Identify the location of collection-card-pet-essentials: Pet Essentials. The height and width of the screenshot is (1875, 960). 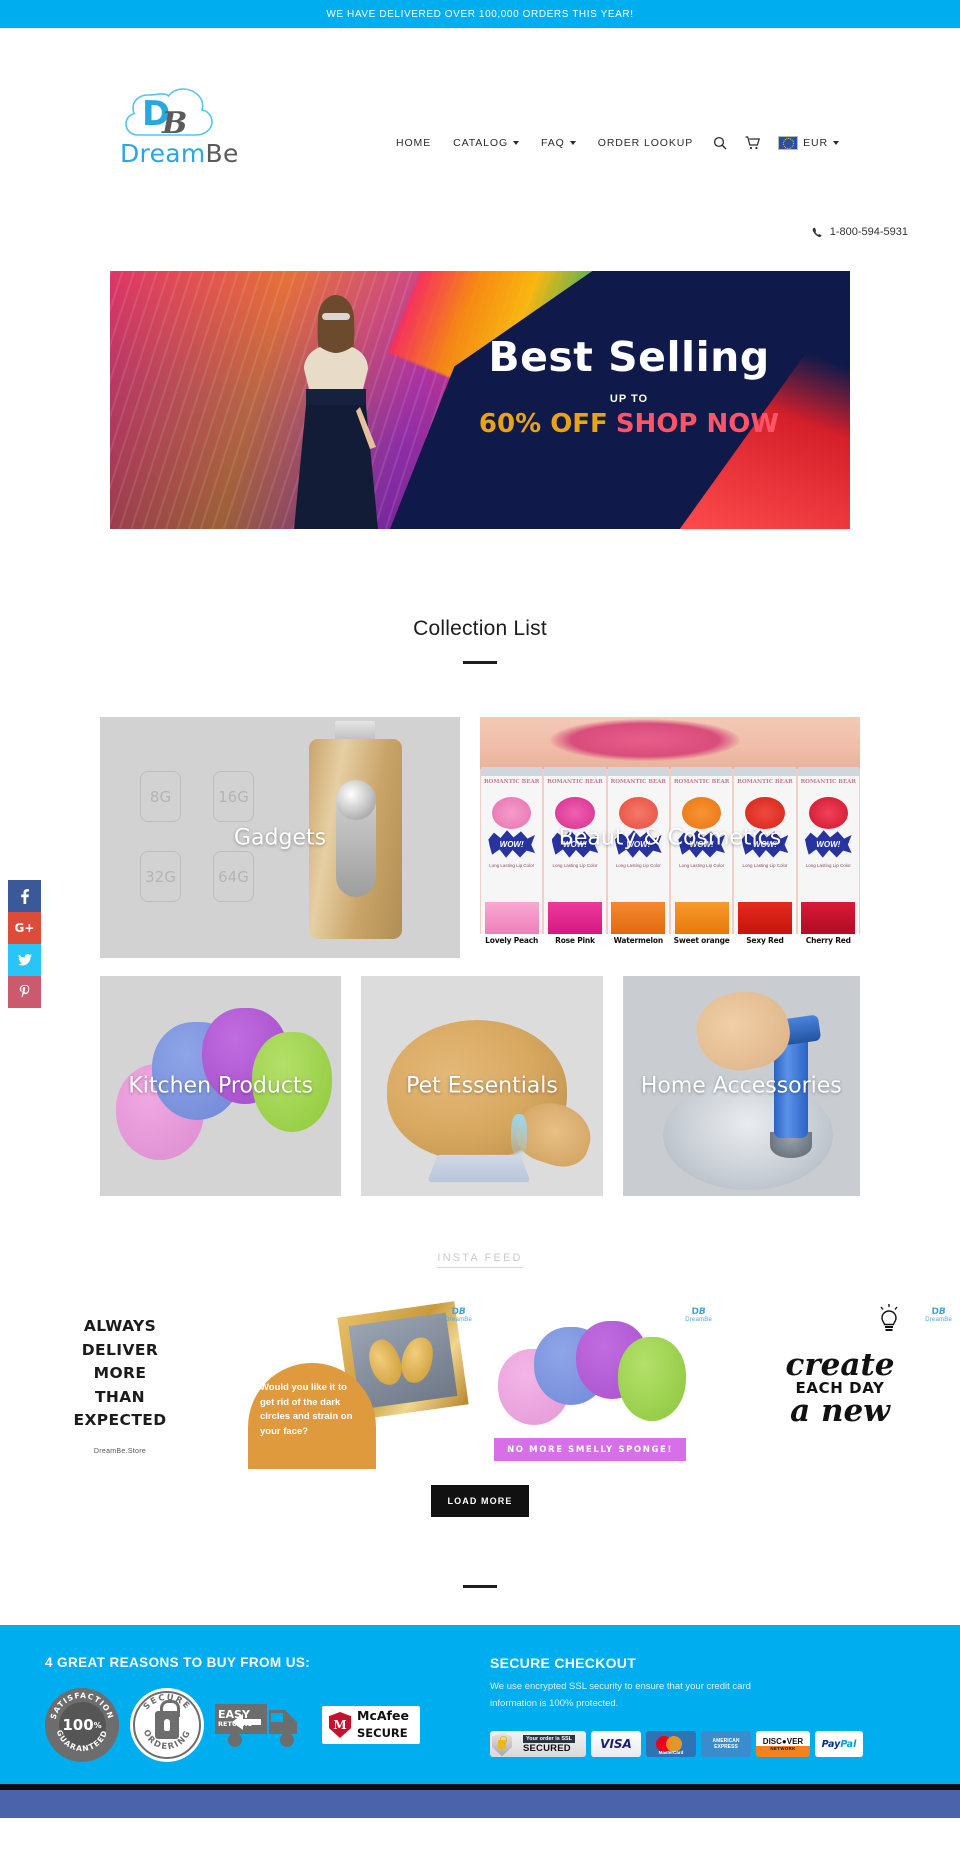
(482, 1086).